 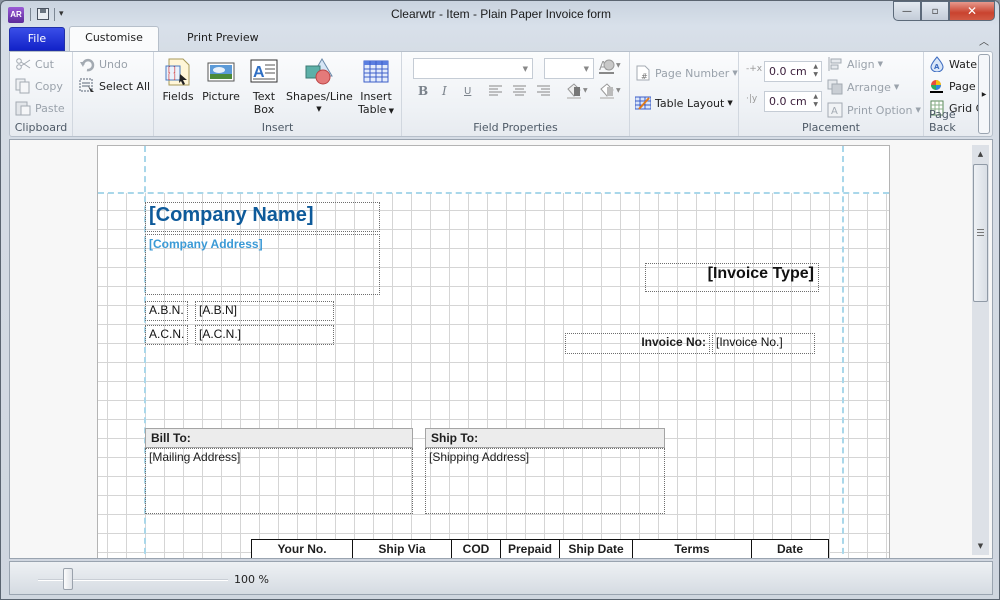 What do you see at coordinates (476, 549) in the screenshot?
I see `column-header: COD` at bounding box center [476, 549].